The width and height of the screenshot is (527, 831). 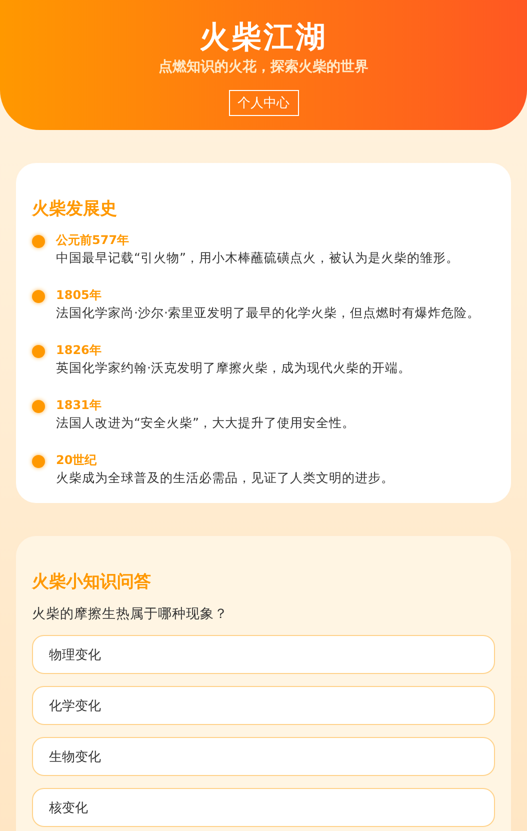 What do you see at coordinates (79, 295) in the screenshot?
I see `event-year: 1805年` at bounding box center [79, 295].